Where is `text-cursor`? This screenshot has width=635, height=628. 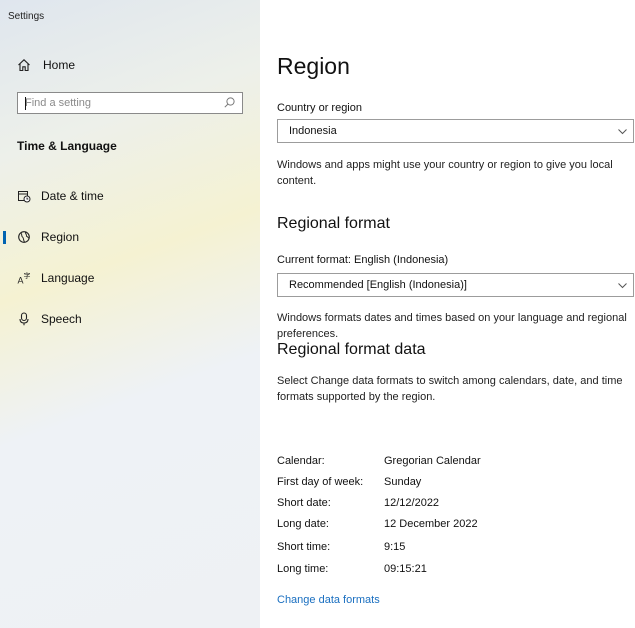 text-cursor is located at coordinates (25, 103).